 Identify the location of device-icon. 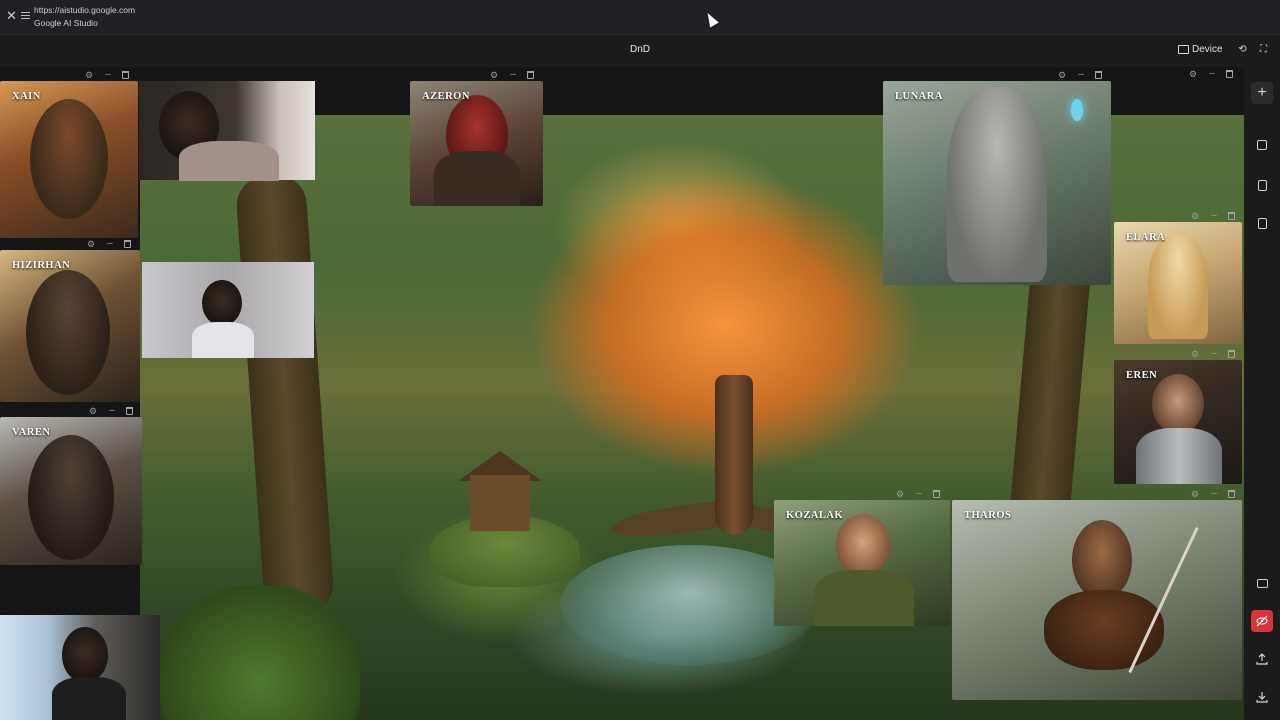
(1183, 49).